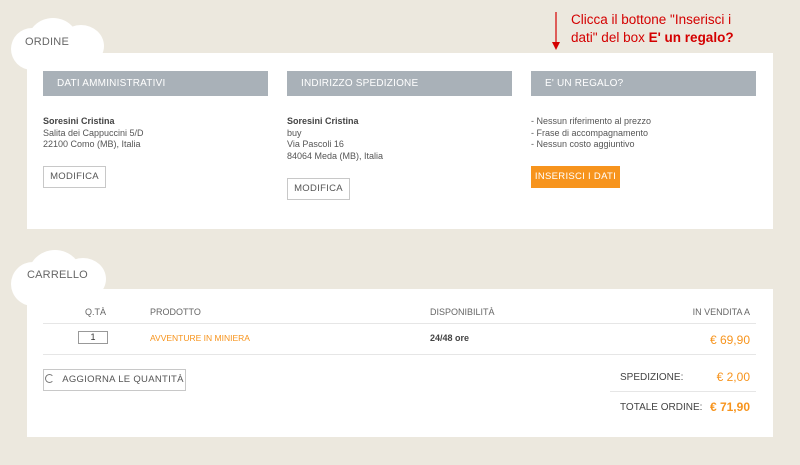 The image size is (800, 465). I want to click on table-row-divider, so click(399, 354).